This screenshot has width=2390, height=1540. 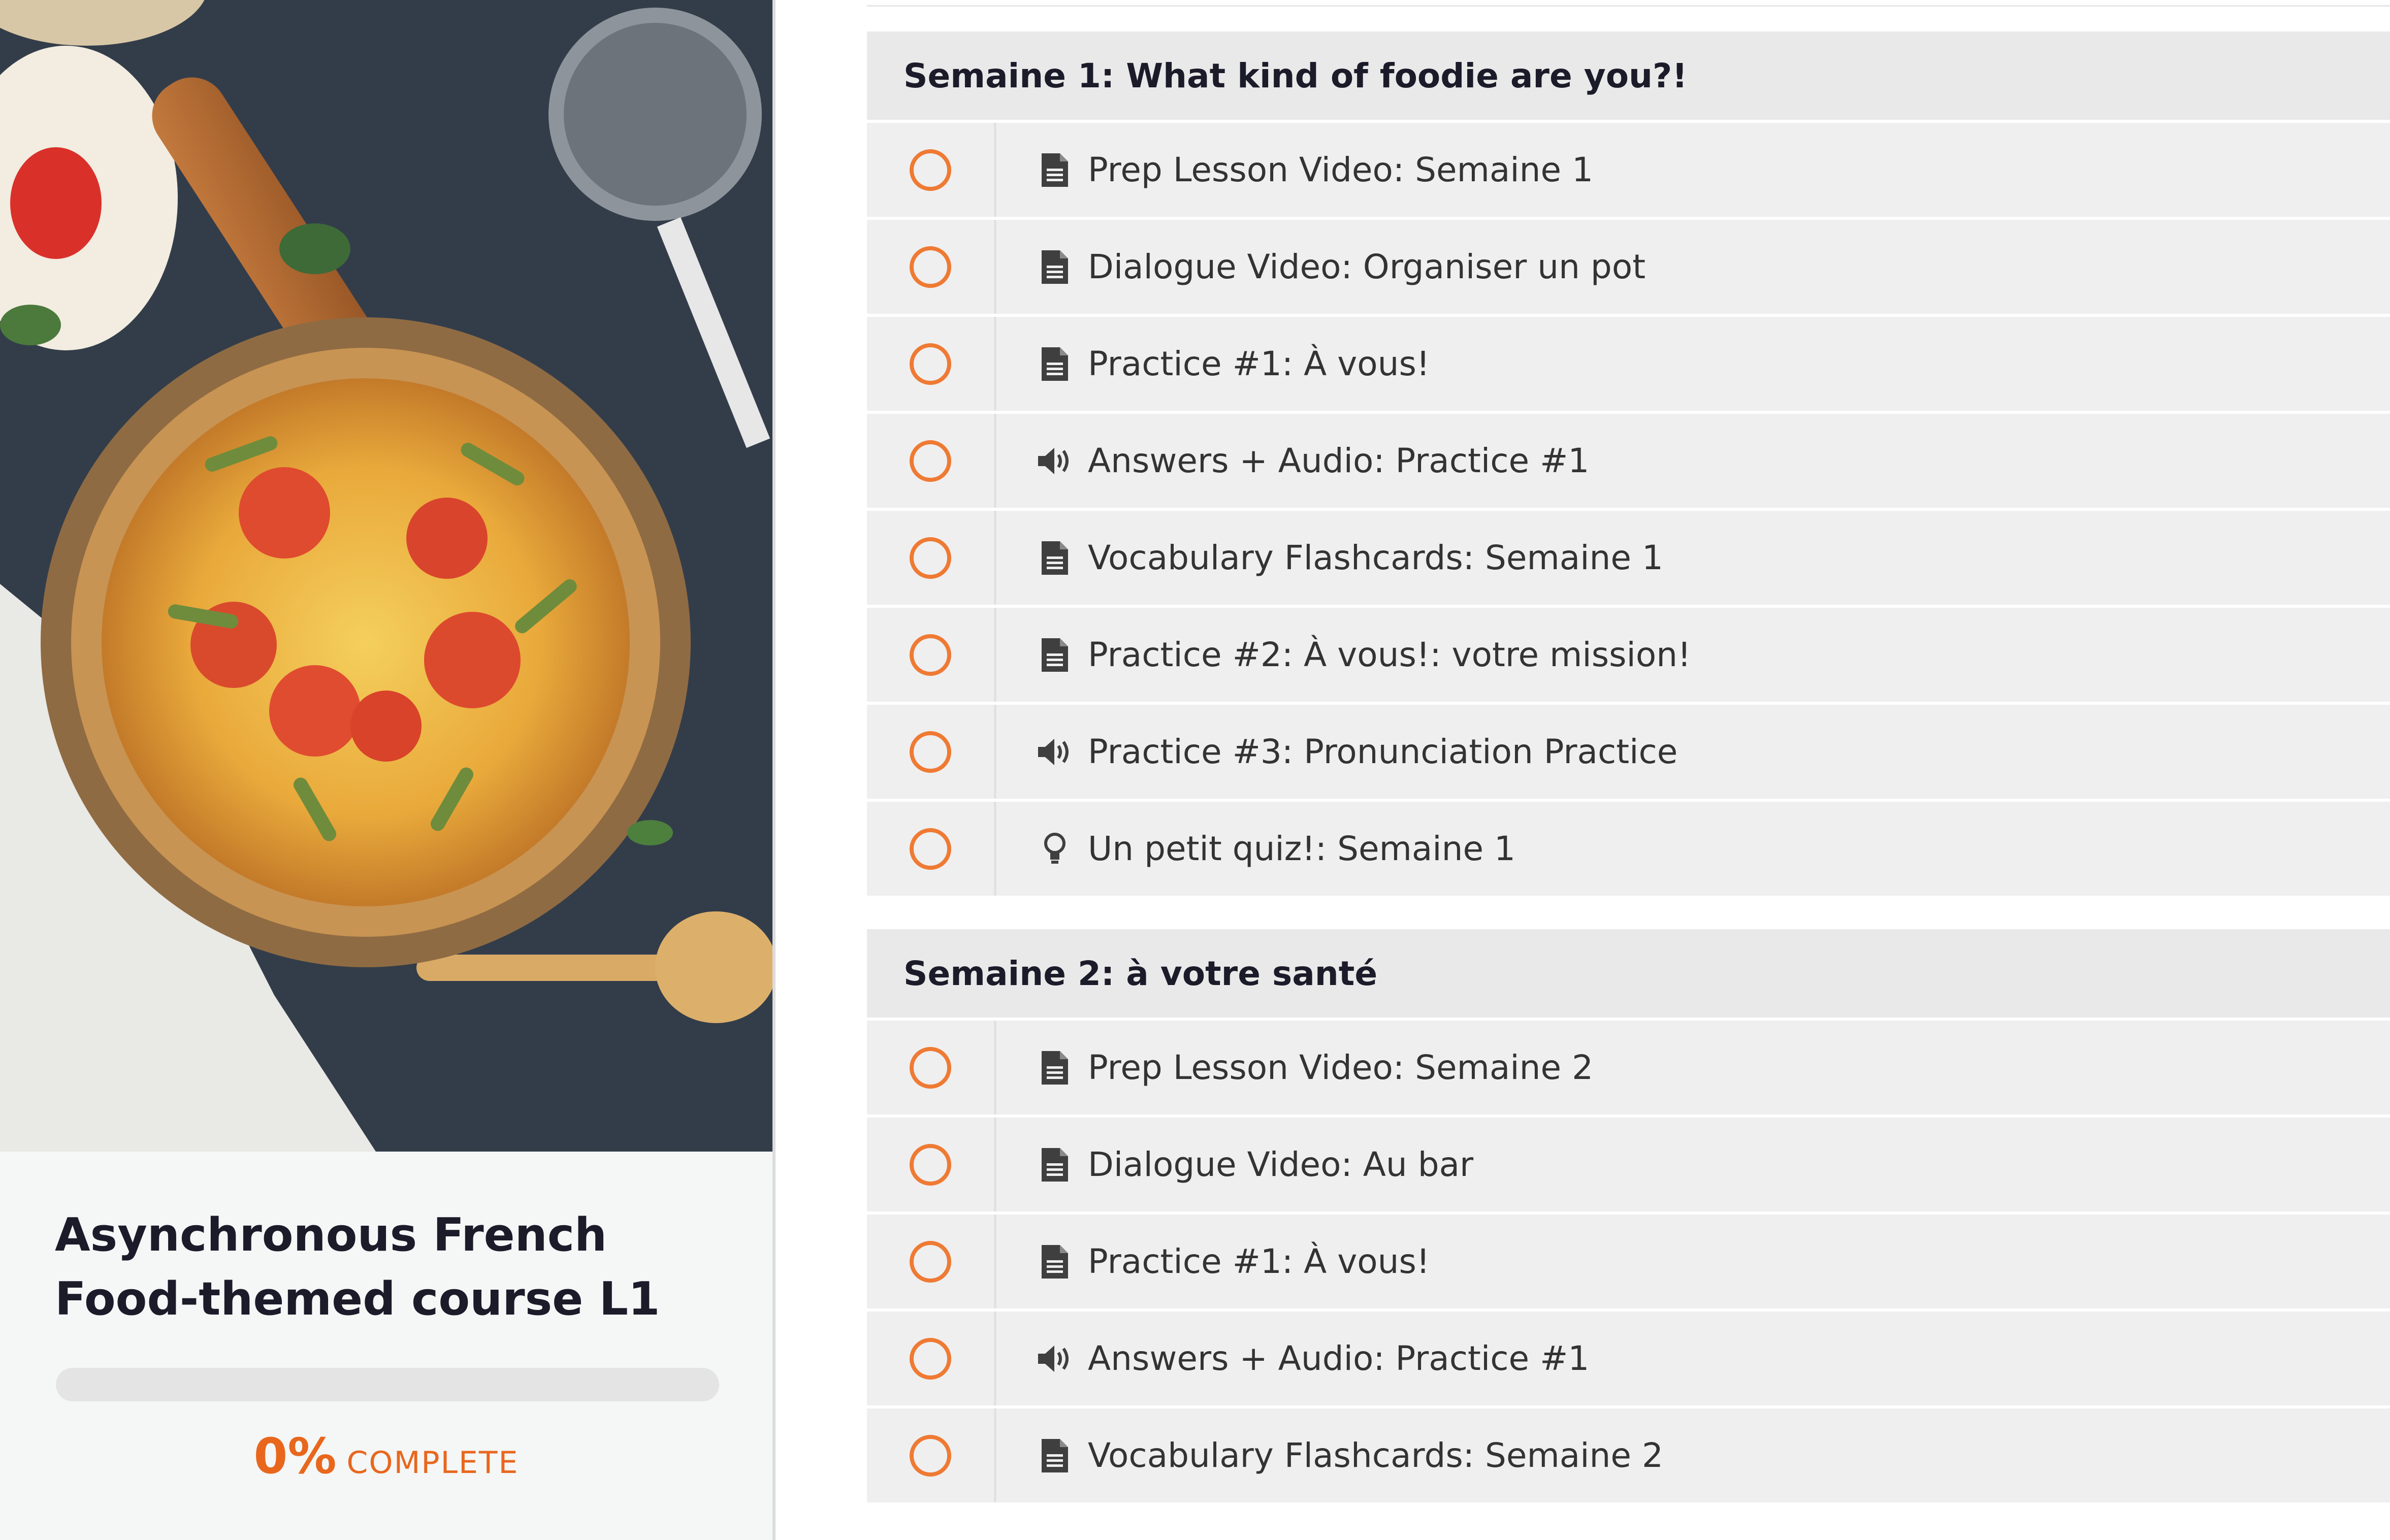 I want to click on progress-word: COMPLETE, so click(x=432, y=1463).